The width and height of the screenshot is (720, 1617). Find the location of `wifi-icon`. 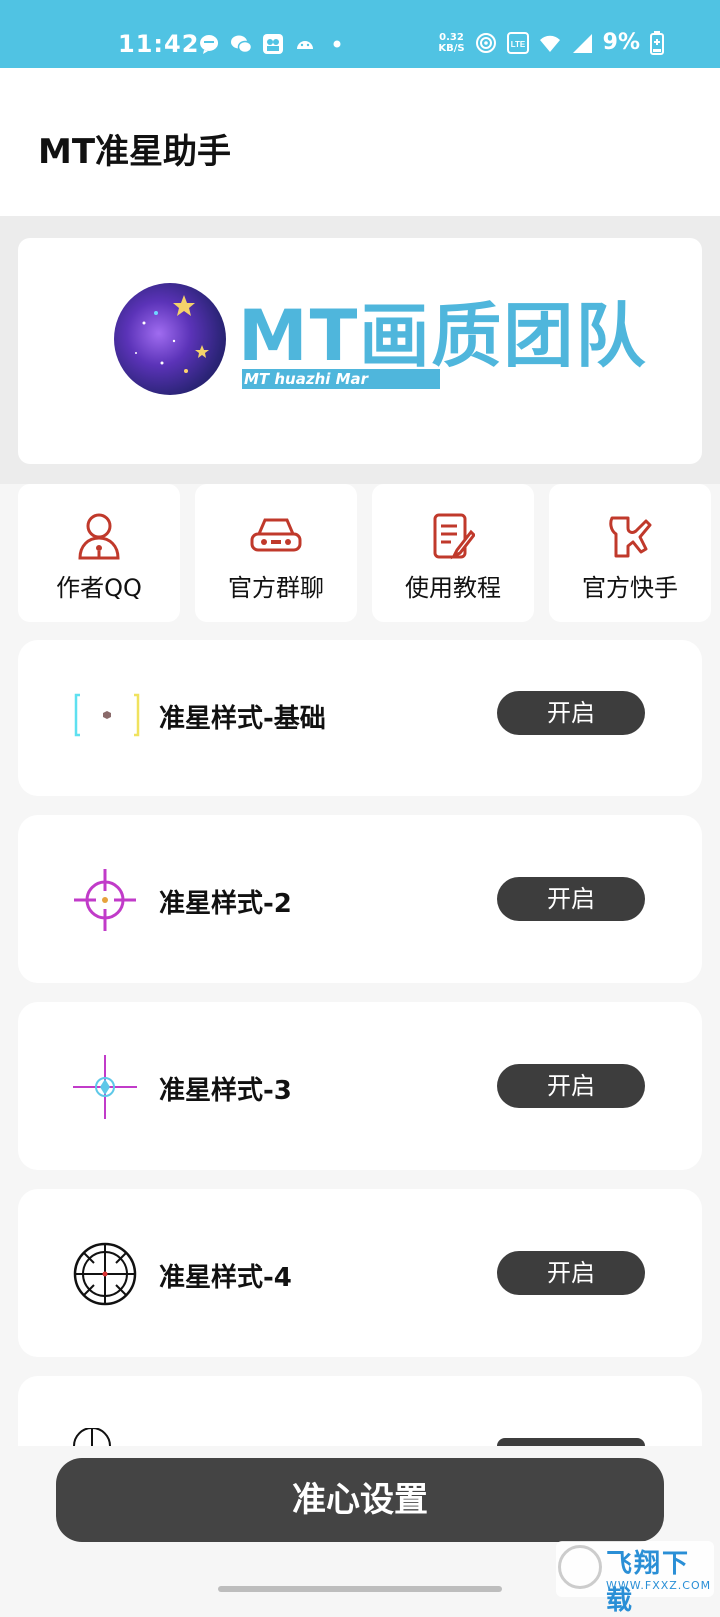

wifi-icon is located at coordinates (549, 43).